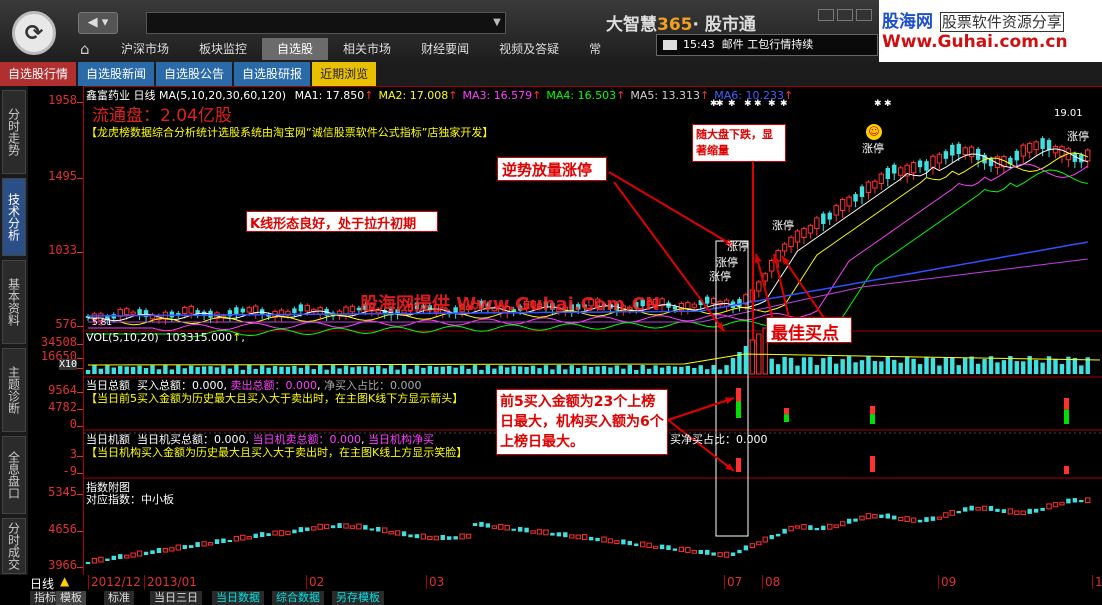 The width and height of the screenshot is (1102, 605). What do you see at coordinates (767, 45) in the screenshot?
I see `mail-ticker: 15:43 邮件 工包行情持续` at bounding box center [767, 45].